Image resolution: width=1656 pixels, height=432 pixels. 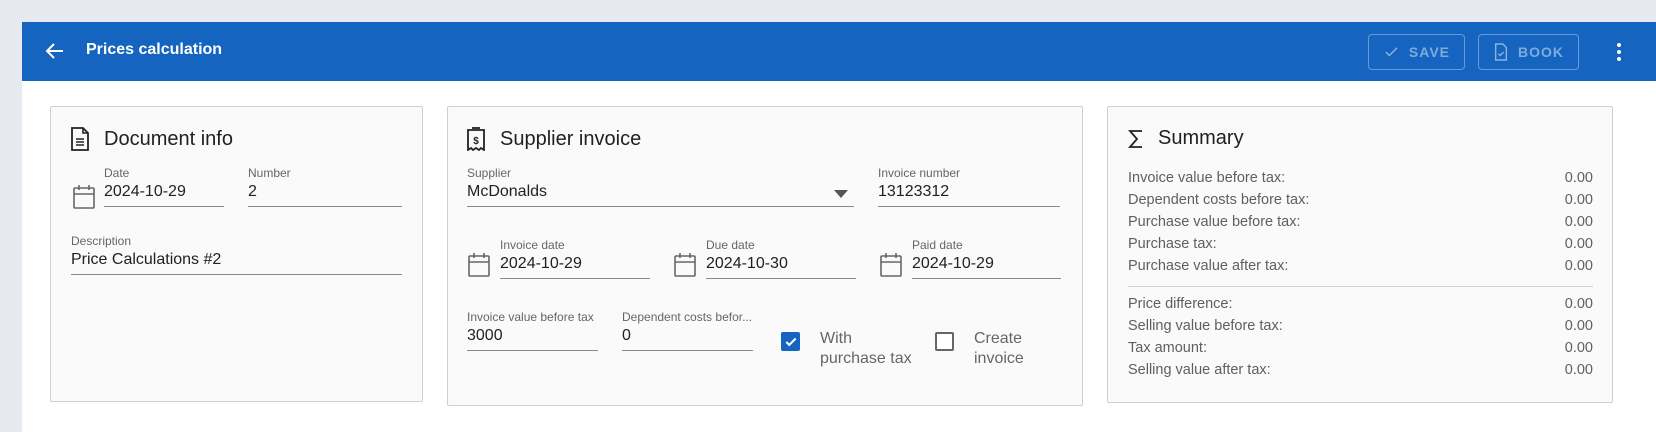 I want to click on supplier-select: Supplier McDonalds, so click(x=660, y=190).